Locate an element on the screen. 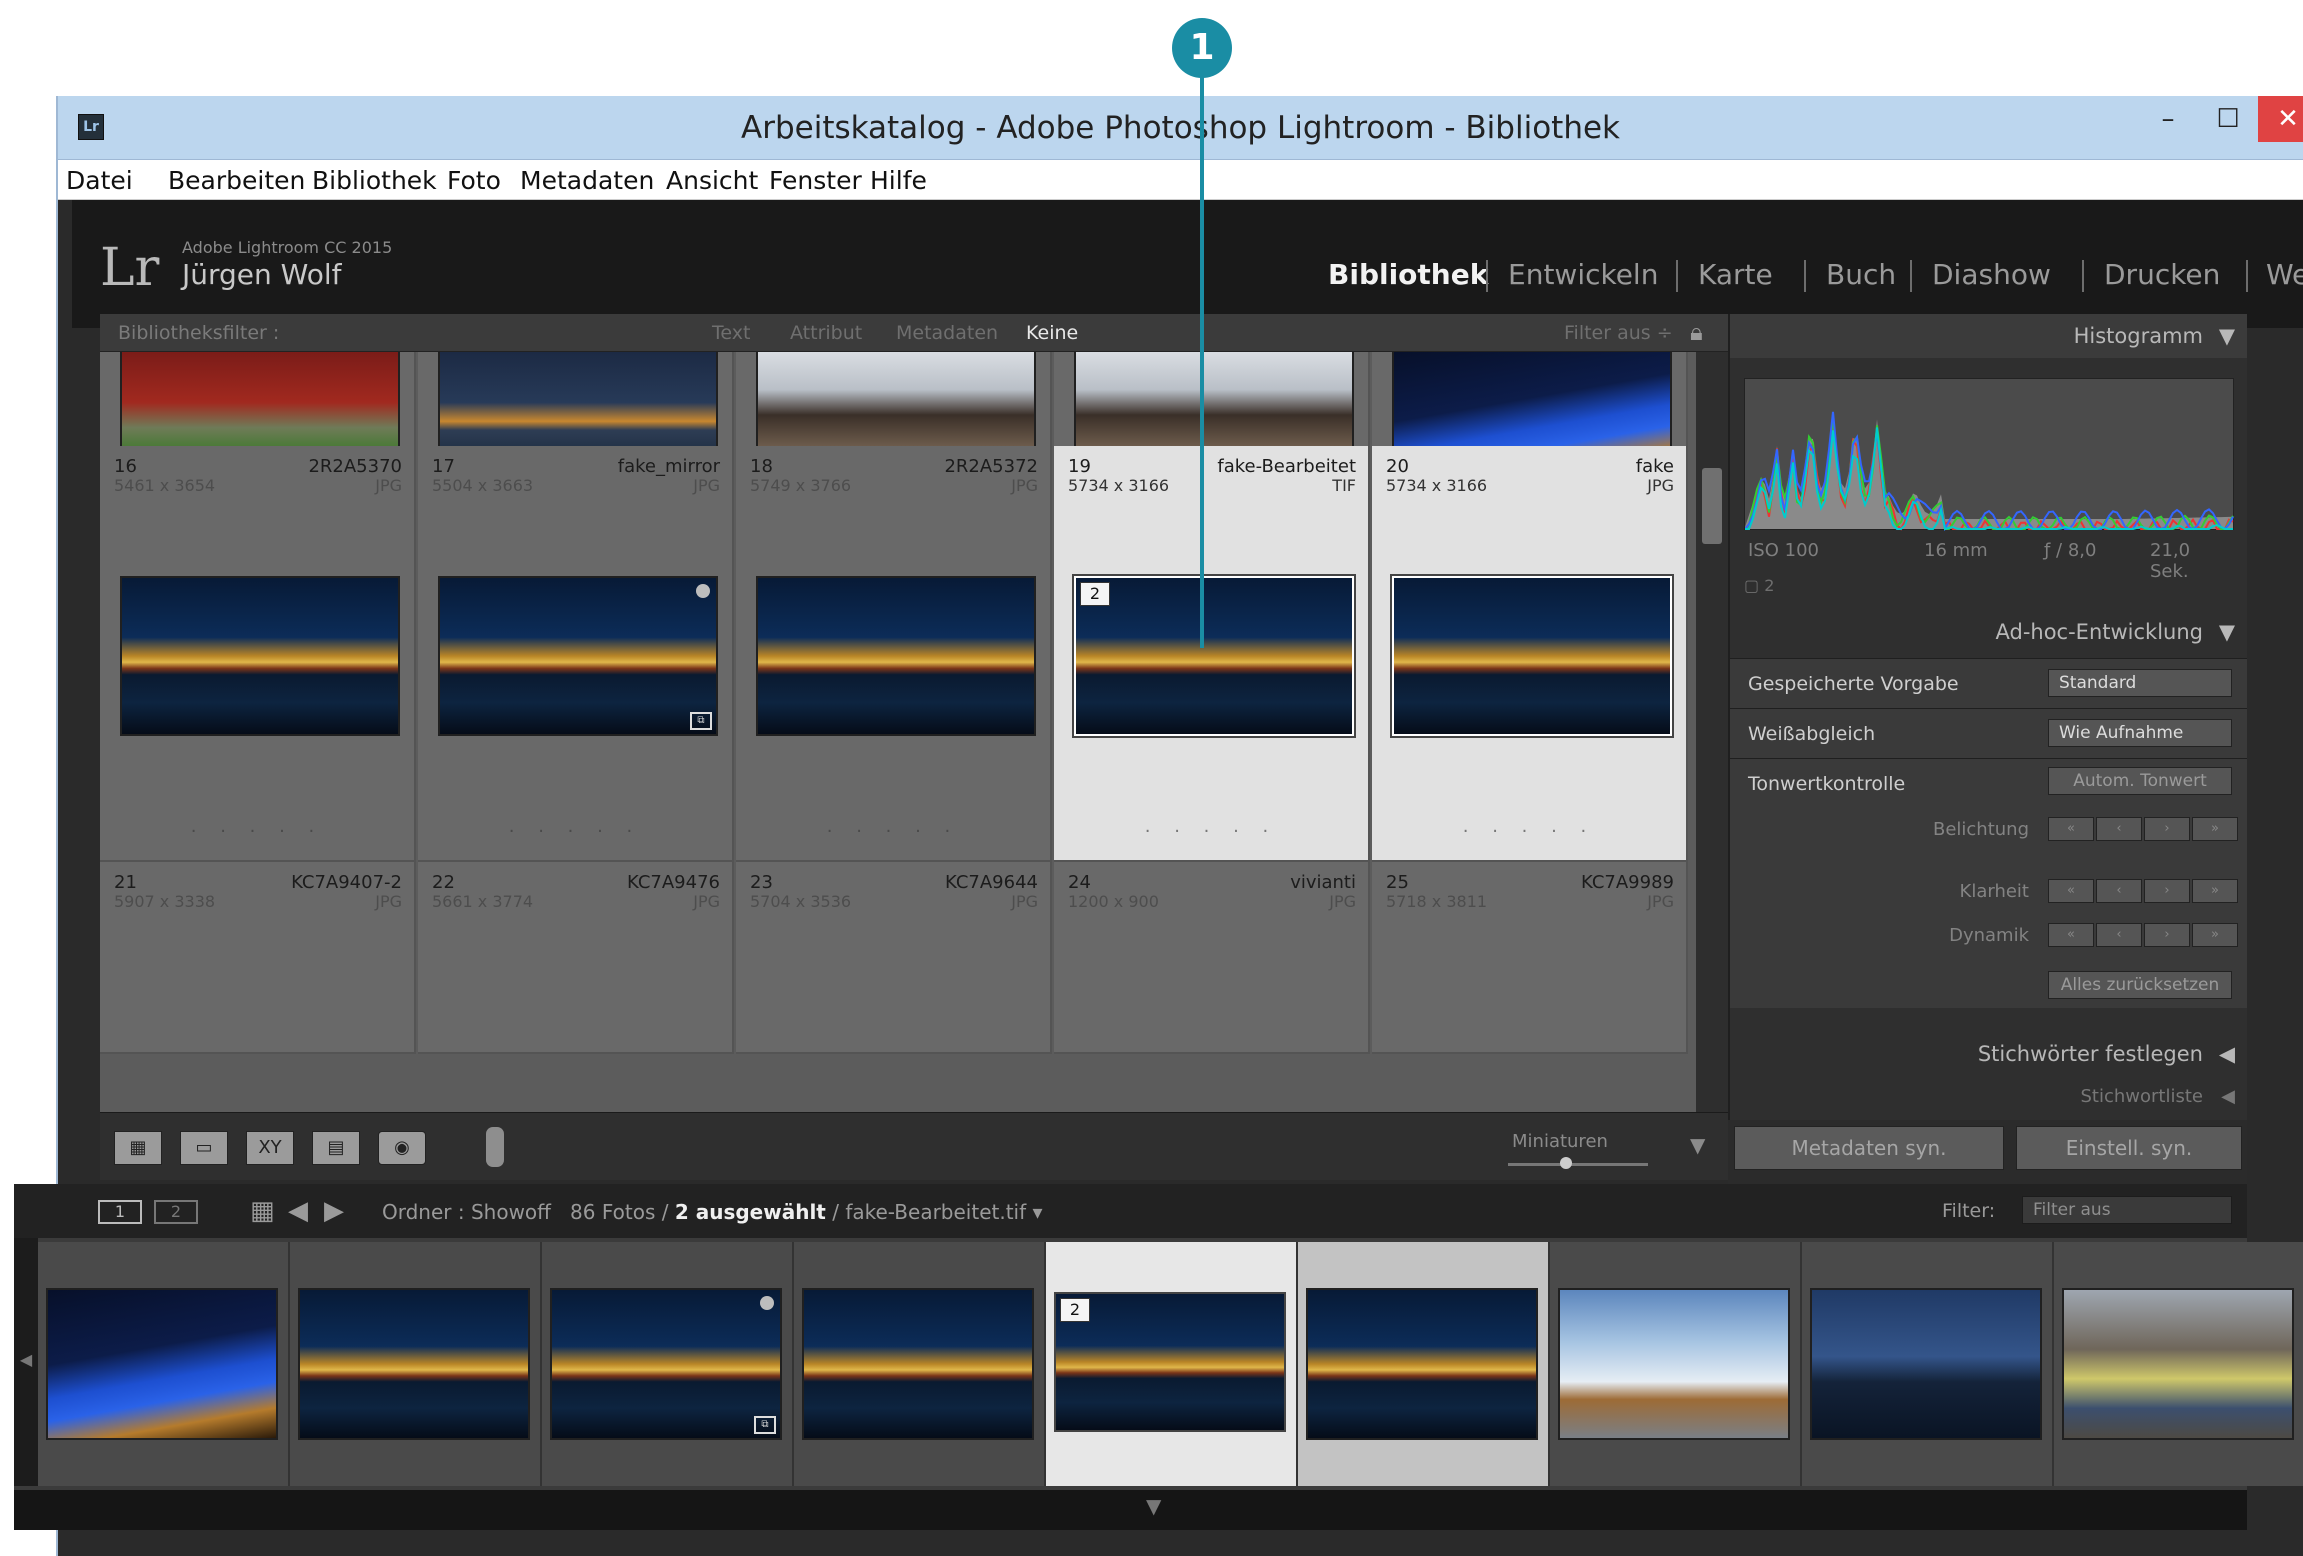 This screenshot has width=2303, height=1556. filmstrip-cell: 2 is located at coordinates (1172, 1364).